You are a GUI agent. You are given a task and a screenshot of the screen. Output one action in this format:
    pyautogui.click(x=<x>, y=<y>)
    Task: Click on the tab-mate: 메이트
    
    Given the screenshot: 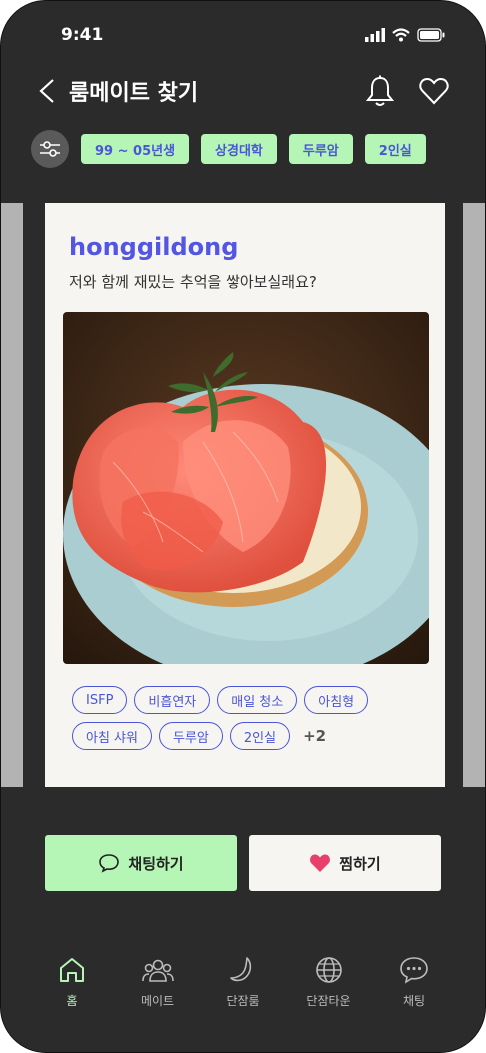 What is the action you would take?
    pyautogui.click(x=158, y=987)
    